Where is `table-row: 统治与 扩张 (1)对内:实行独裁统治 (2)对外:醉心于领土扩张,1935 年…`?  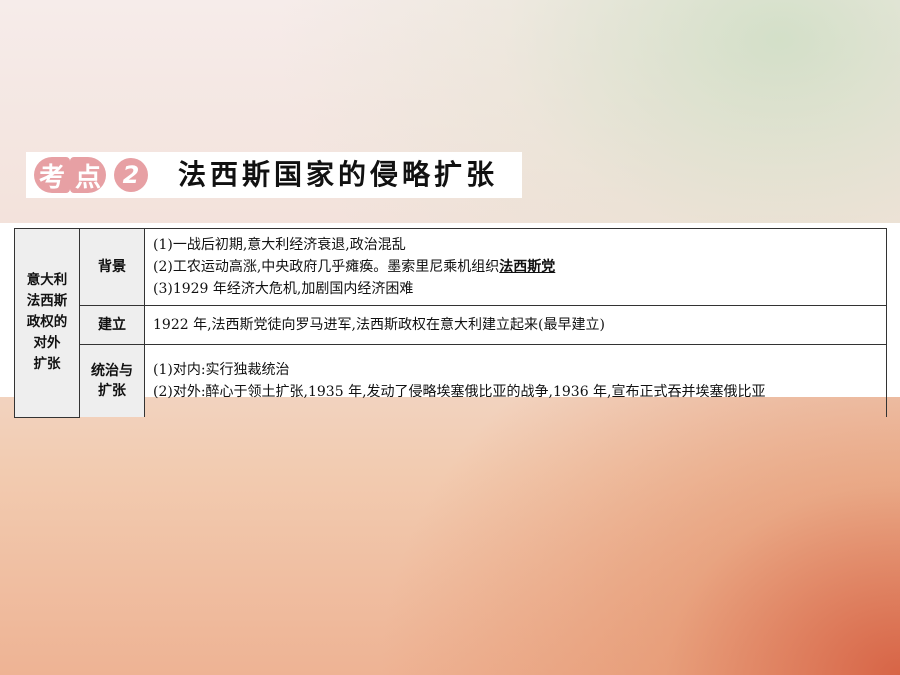 table-row: 统治与 扩张 (1)对内:实行独裁统治 (2)对外:醉心于领土扩张,1935 年… is located at coordinates (451, 380).